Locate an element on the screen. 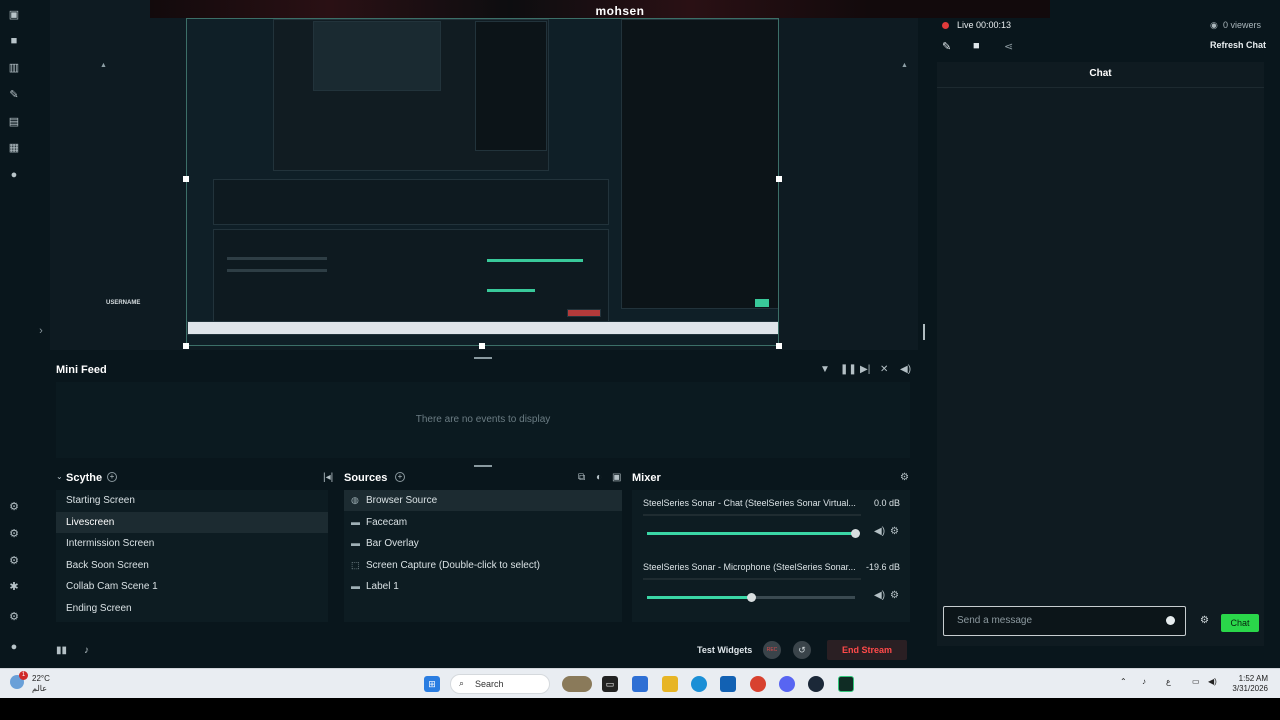 The height and width of the screenshot is (720, 1280). chat-message-input: Send a message is located at coordinates (1064, 621).